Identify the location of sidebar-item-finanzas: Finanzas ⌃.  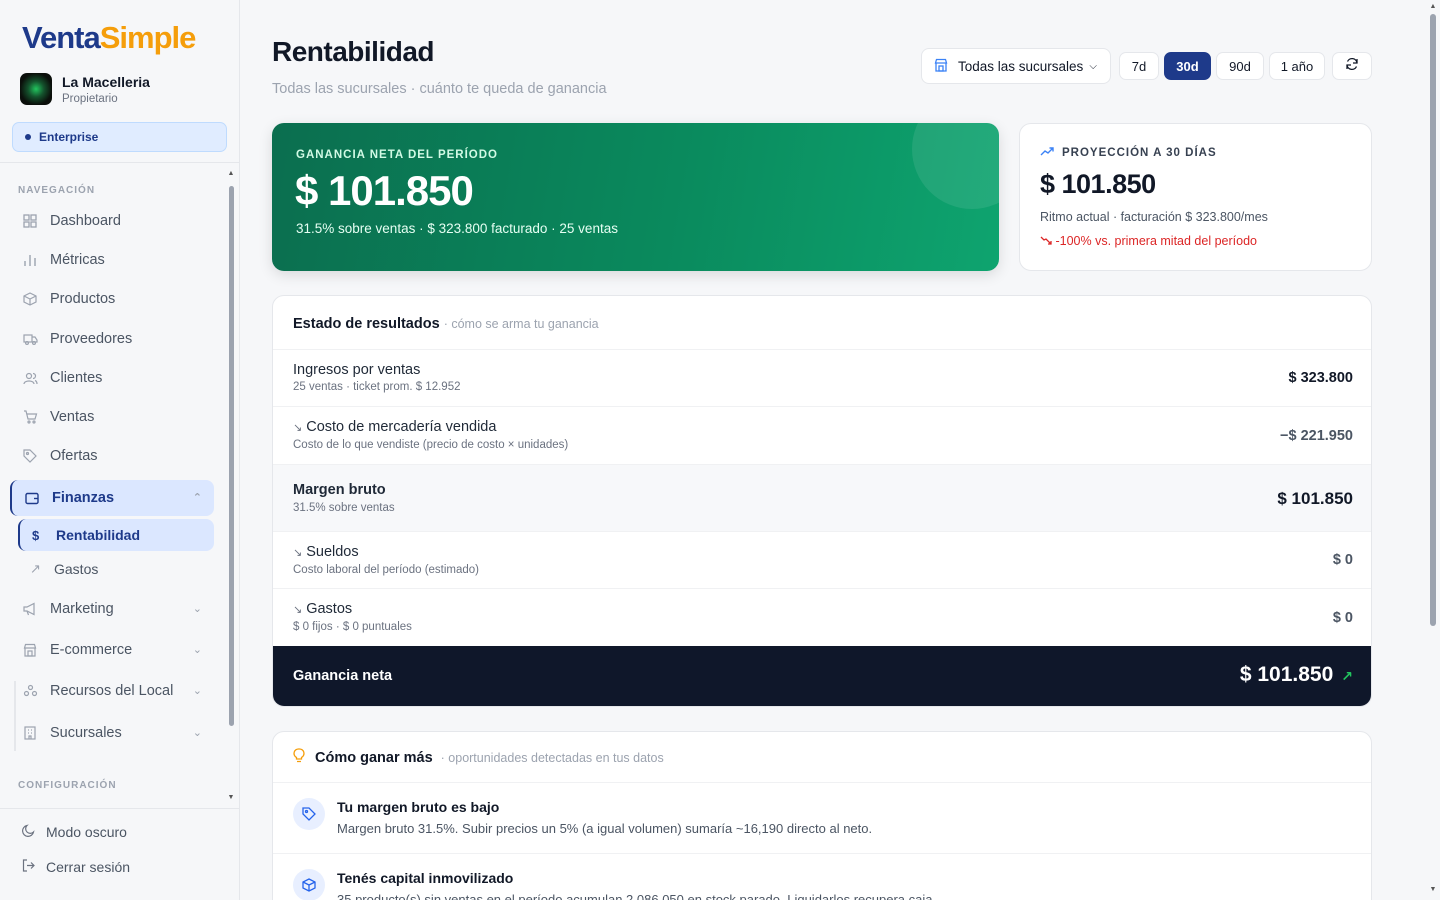
(112, 498).